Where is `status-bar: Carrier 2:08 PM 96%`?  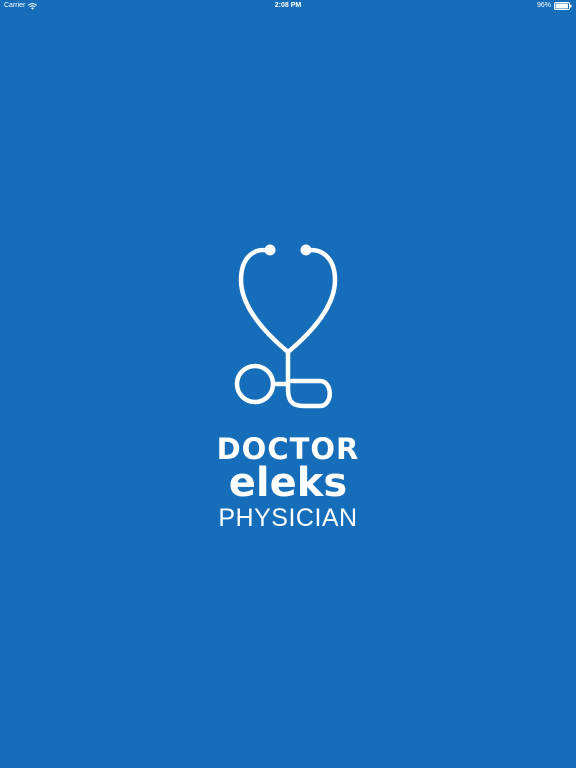 status-bar: Carrier 2:08 PM 96% is located at coordinates (288, 6).